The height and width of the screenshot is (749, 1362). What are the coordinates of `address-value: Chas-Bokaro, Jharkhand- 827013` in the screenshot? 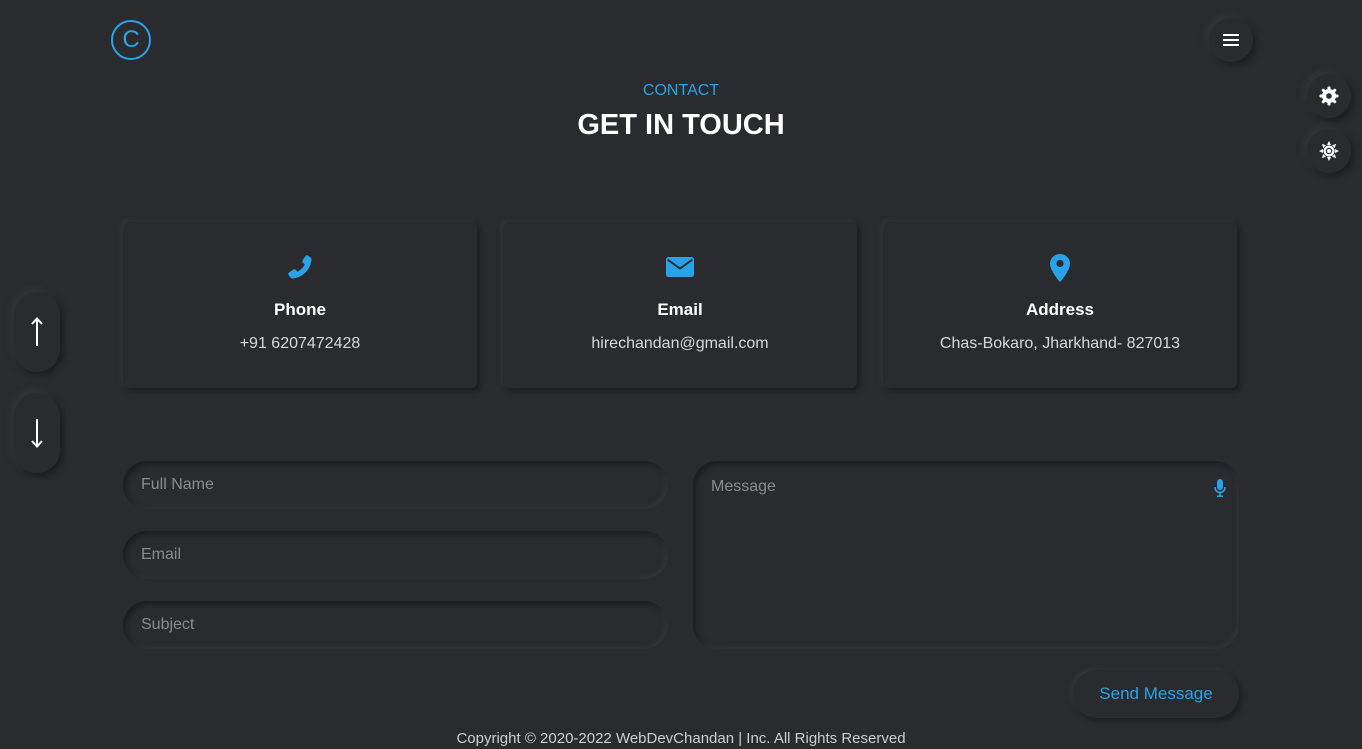 It's located at (1060, 343).